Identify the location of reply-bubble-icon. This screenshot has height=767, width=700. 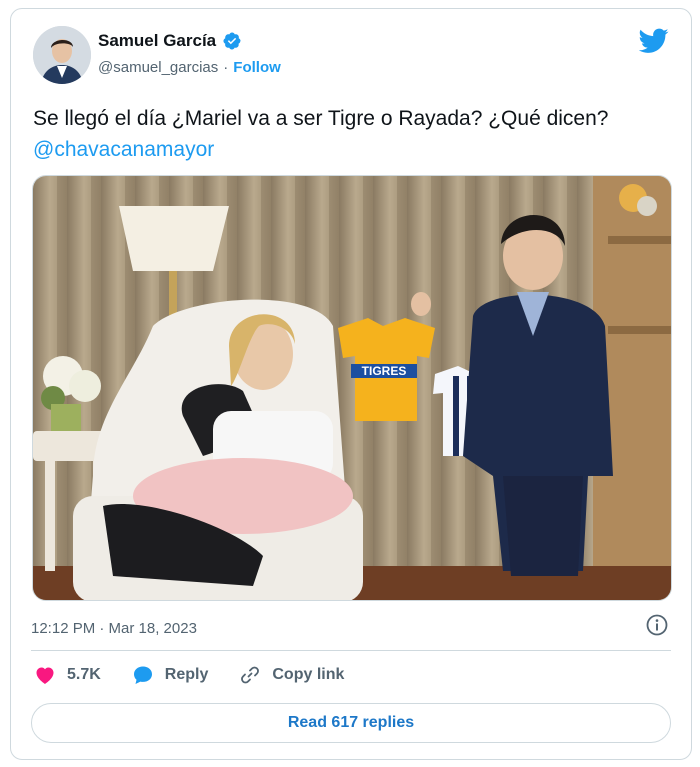
(142, 675).